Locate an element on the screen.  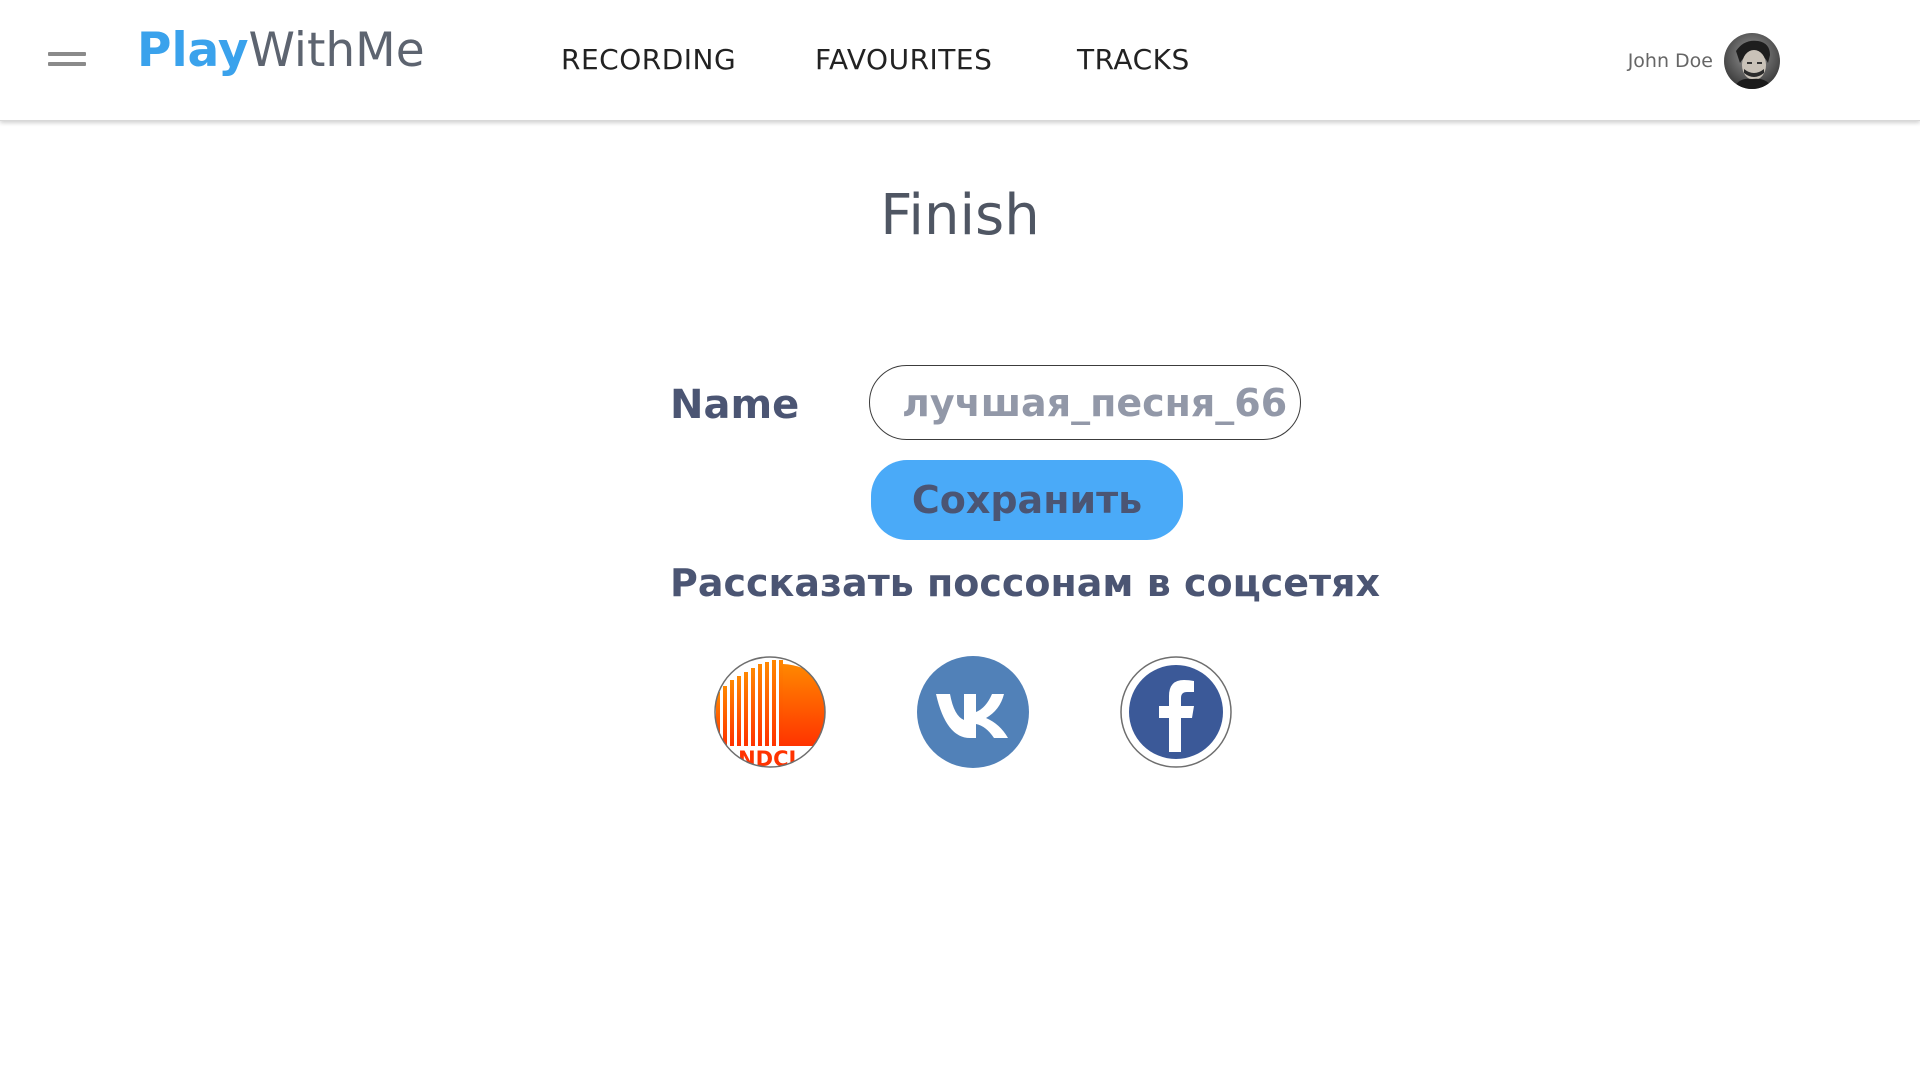
page-title: Finish is located at coordinates (960, 215).